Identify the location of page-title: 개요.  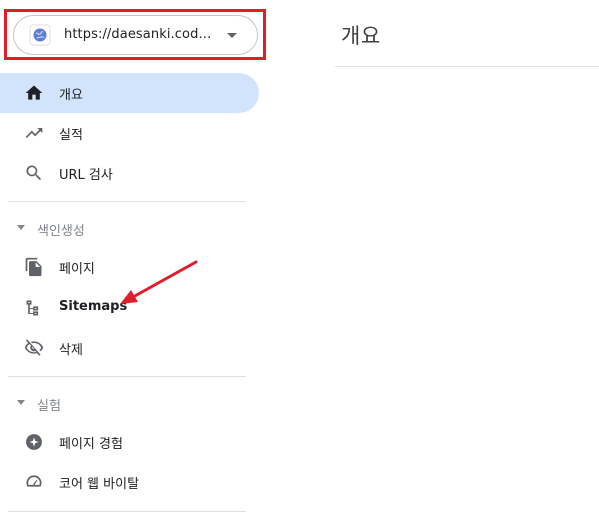
(361, 36).